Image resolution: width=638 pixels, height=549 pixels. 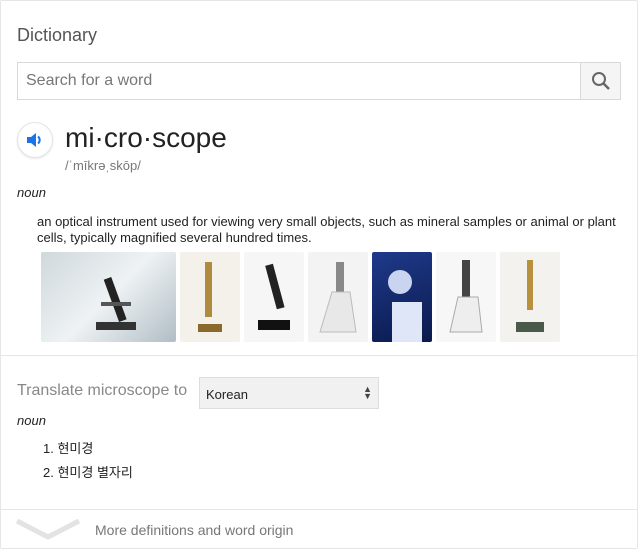 What do you see at coordinates (48, 530) in the screenshot?
I see `chevron-down-icon` at bounding box center [48, 530].